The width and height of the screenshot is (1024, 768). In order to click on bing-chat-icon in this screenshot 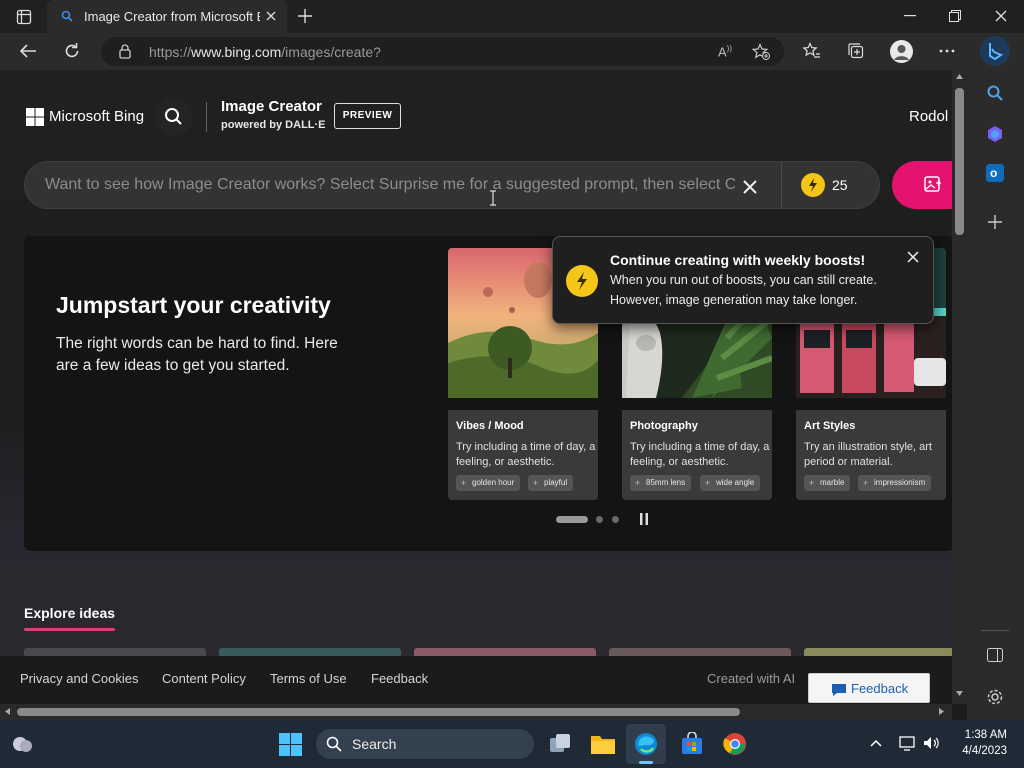, I will do `click(995, 51)`.